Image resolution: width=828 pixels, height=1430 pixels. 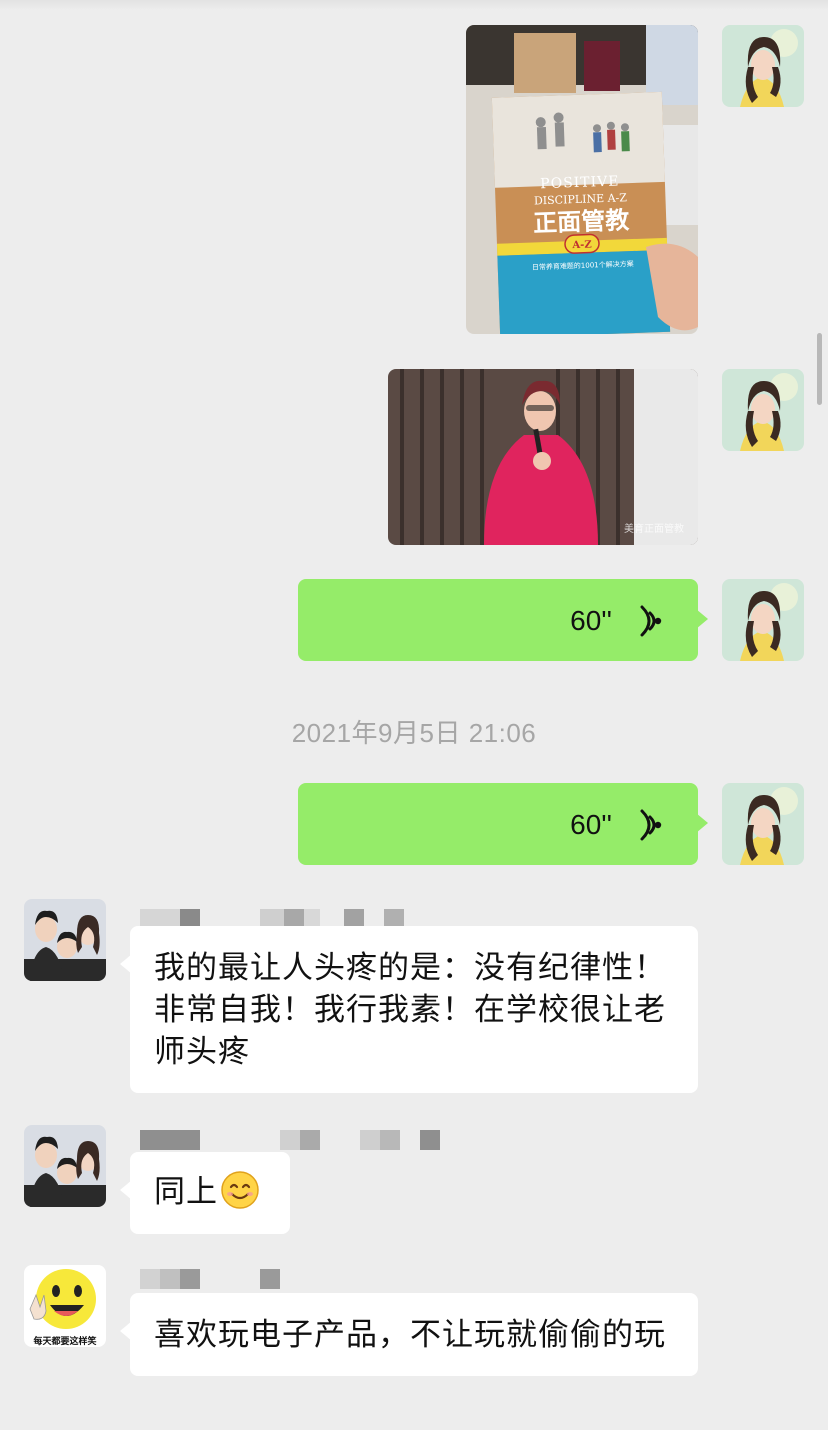 I want to click on image-message-speaker: 美育正面管教, so click(x=543, y=457).